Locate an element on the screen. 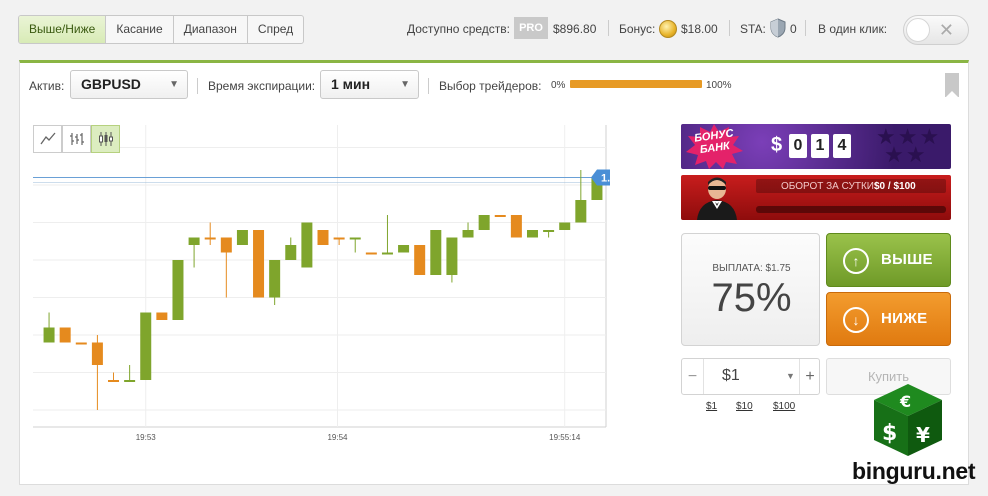  bank-currency: $ is located at coordinates (777, 145).